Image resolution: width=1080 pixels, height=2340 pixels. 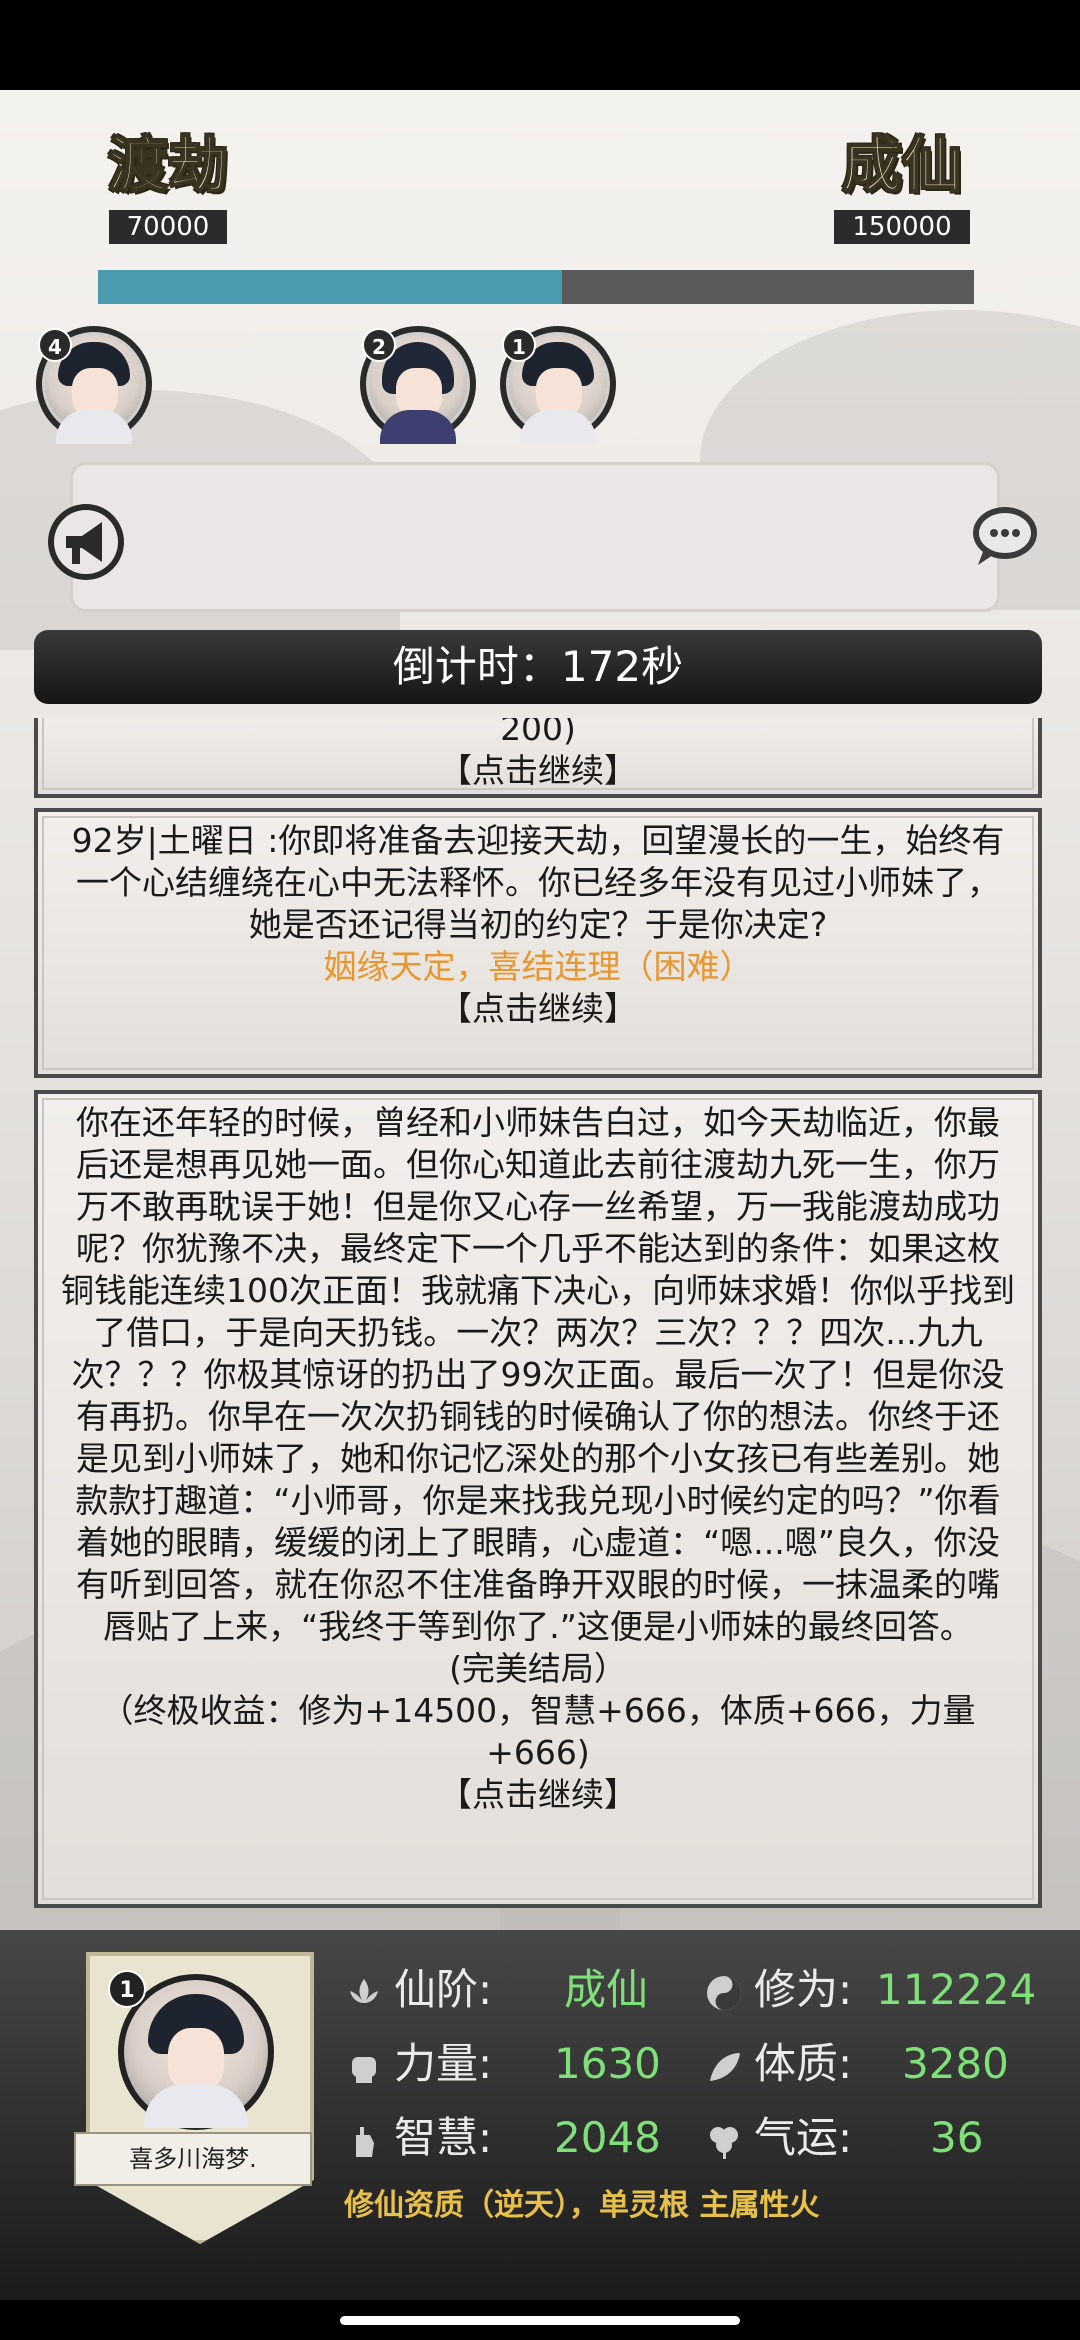 I want to click on stat-value: 112224, so click(x=956, y=1989).